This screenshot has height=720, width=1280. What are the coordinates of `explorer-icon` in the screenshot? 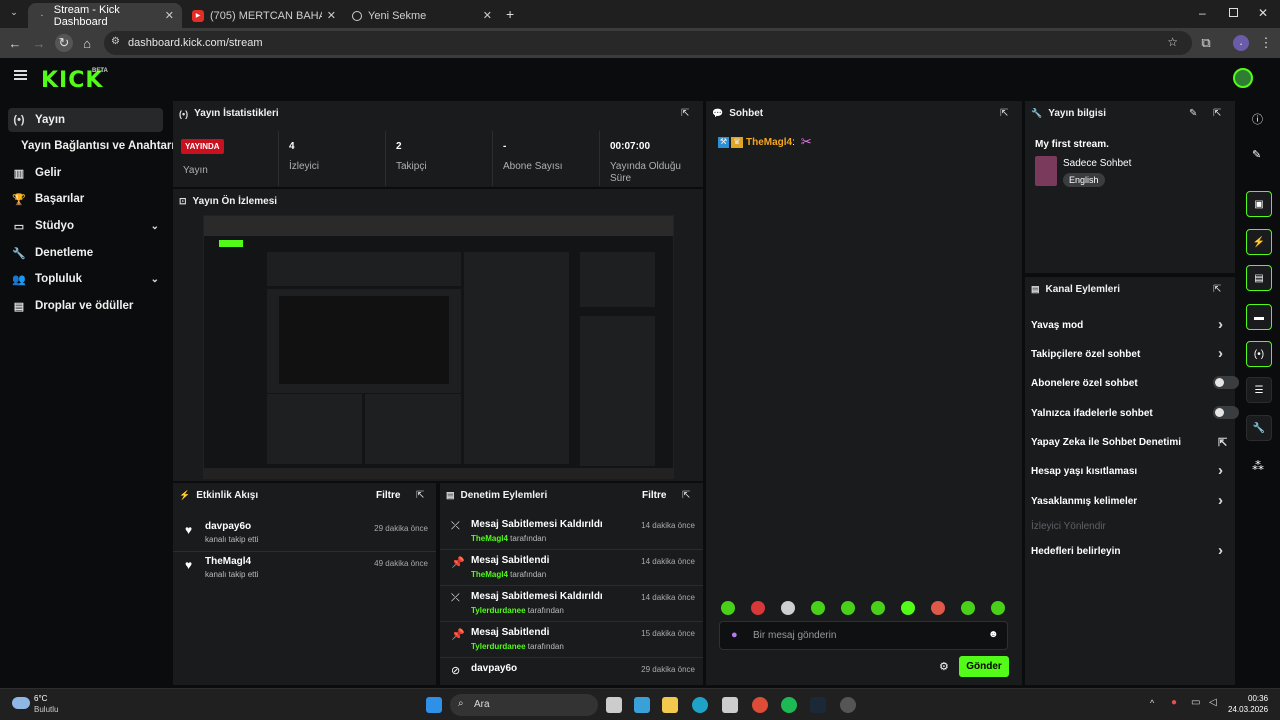 It's located at (670, 705).